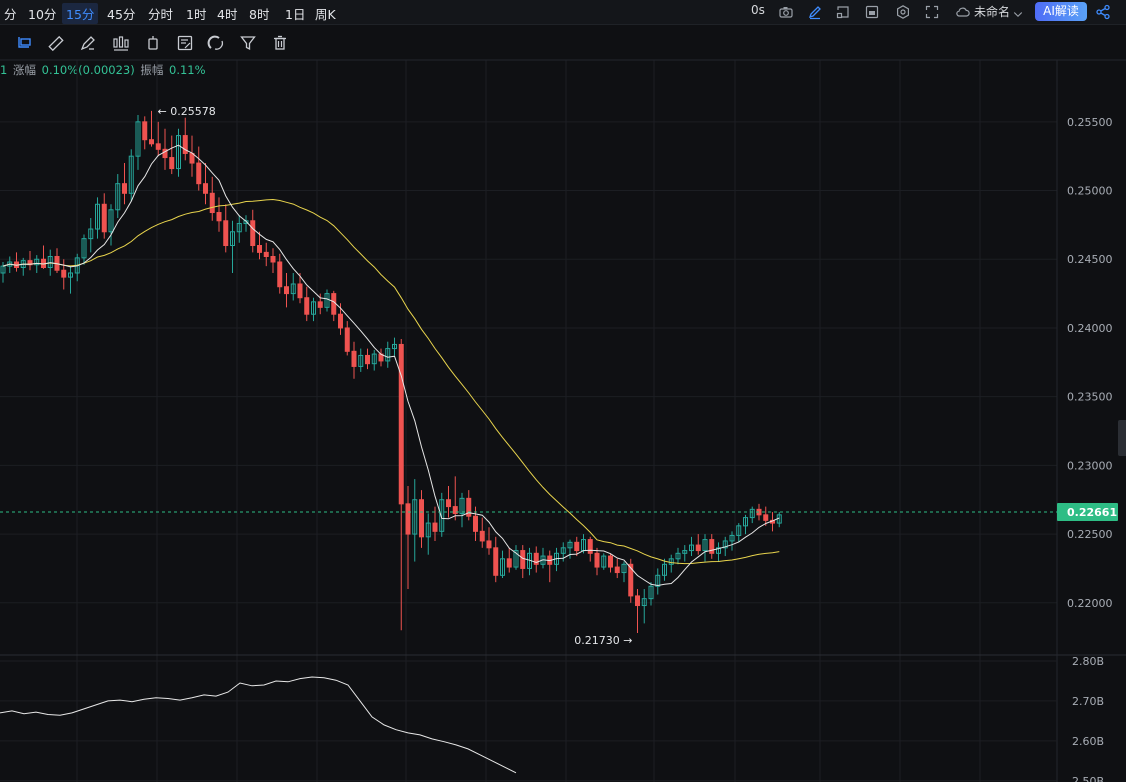  I want to click on y-tick-label: 0.25500, so click(1090, 122).